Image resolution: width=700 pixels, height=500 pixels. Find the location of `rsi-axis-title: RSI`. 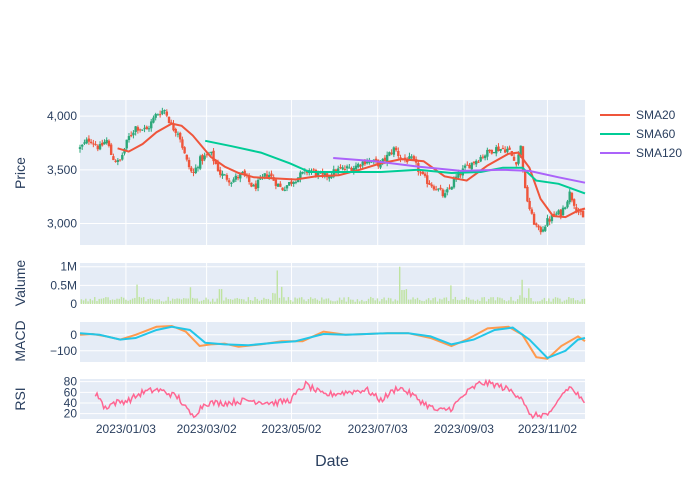

rsi-axis-title: RSI is located at coordinates (20, 398).